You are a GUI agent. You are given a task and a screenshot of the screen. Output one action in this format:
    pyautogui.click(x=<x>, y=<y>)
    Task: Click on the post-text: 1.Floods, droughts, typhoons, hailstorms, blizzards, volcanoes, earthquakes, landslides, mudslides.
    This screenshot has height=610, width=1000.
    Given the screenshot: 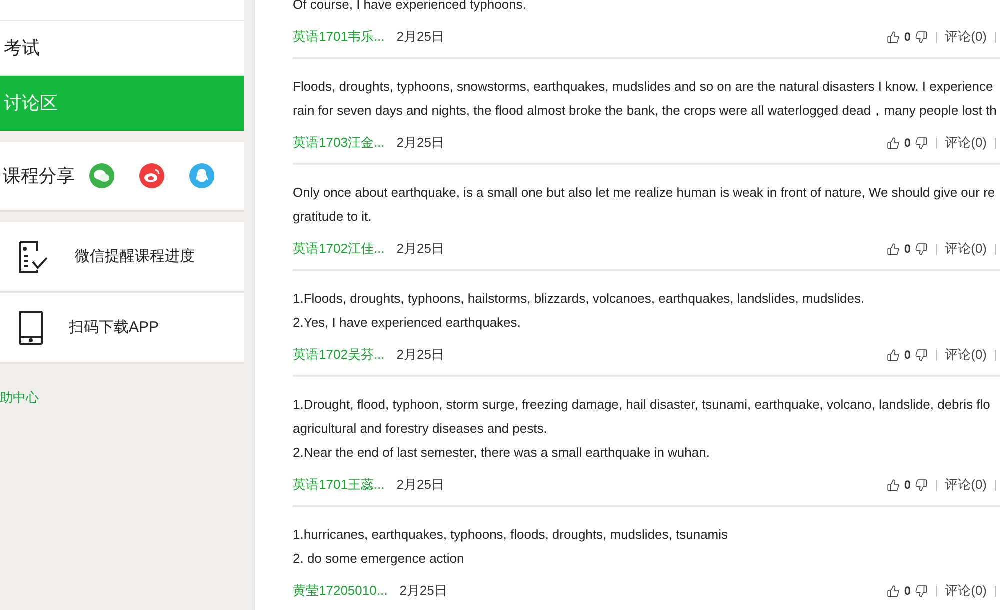 What is the action you would take?
    pyautogui.click(x=579, y=299)
    